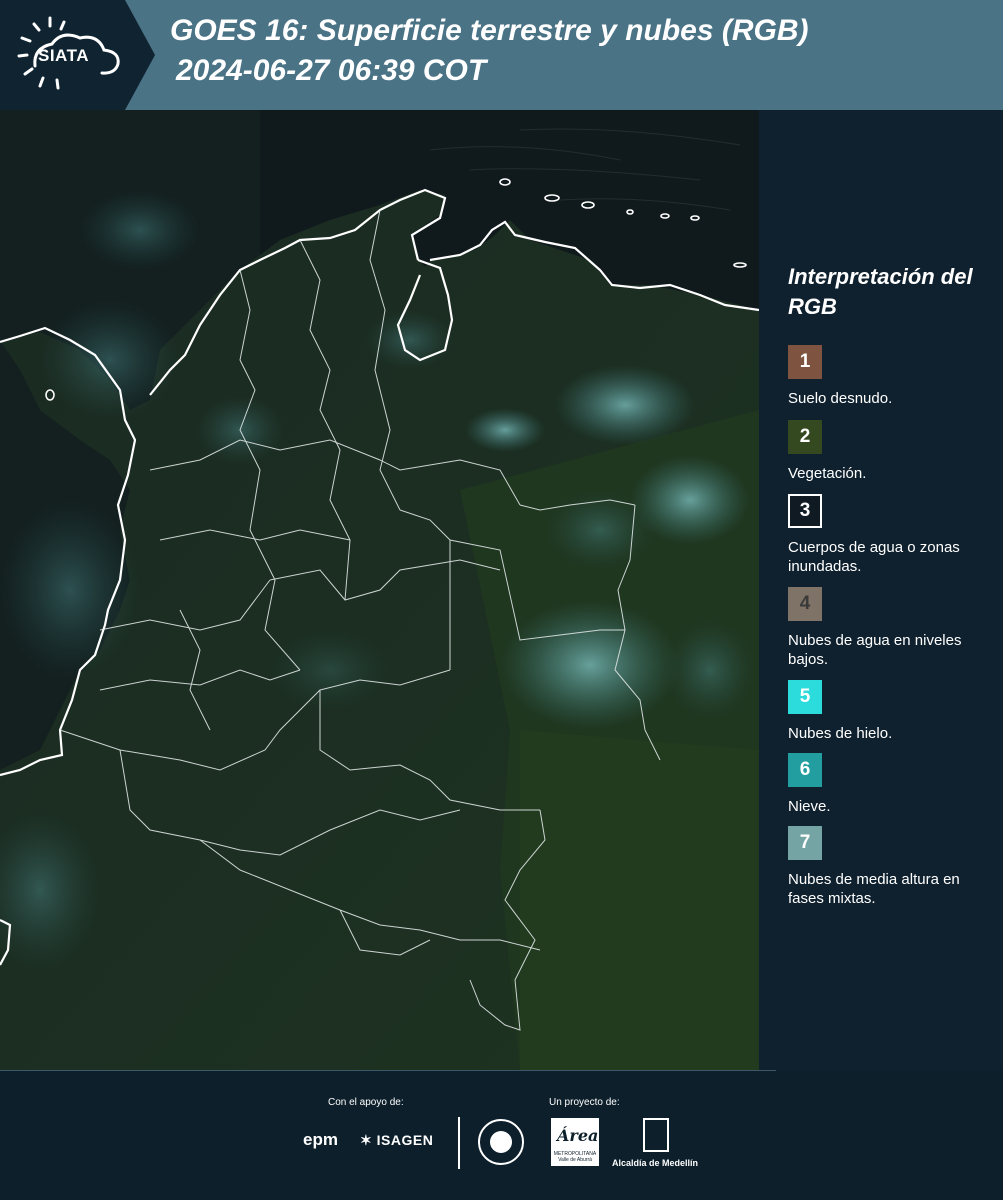 The height and width of the screenshot is (1200, 1003). I want to click on legend-item-low-clouds: 4 Nubes de agua en niveles bajos., so click(893, 628).